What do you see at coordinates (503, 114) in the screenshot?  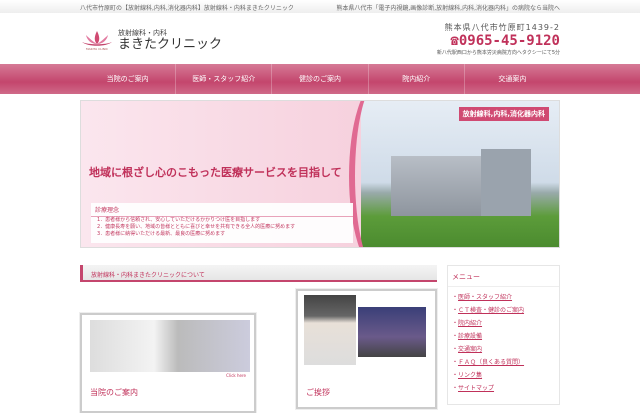 I see `department-badge: 放射線科,内科,消化器内科` at bounding box center [503, 114].